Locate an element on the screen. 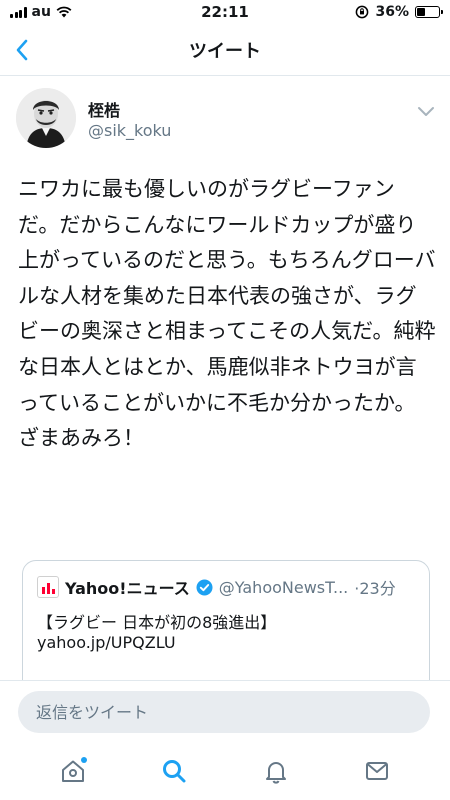  quoted-tweet-header: Yahoo!ニュース @YahooNewsT... ·23分 is located at coordinates (228, 587).